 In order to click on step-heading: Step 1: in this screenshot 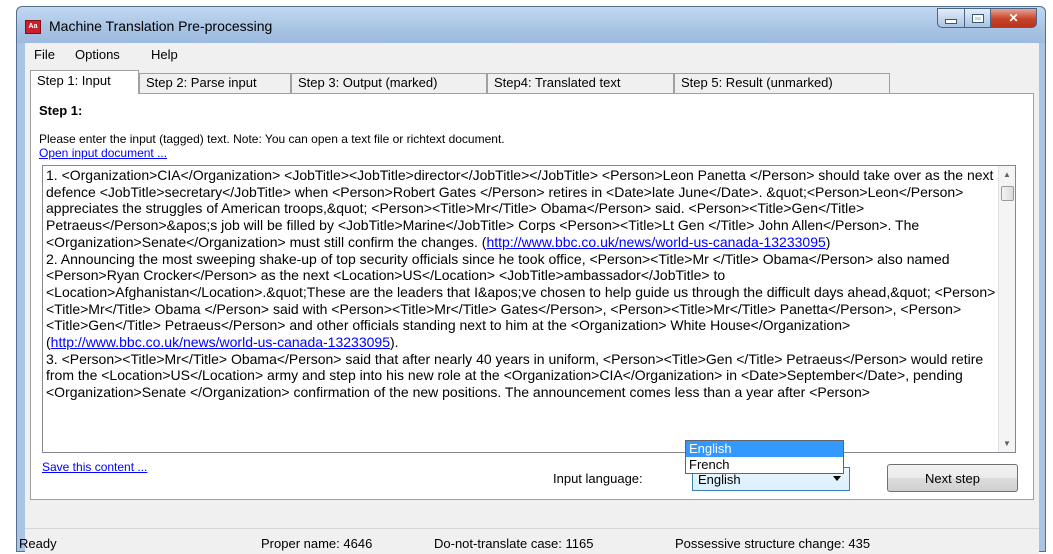, I will do `click(61, 110)`.